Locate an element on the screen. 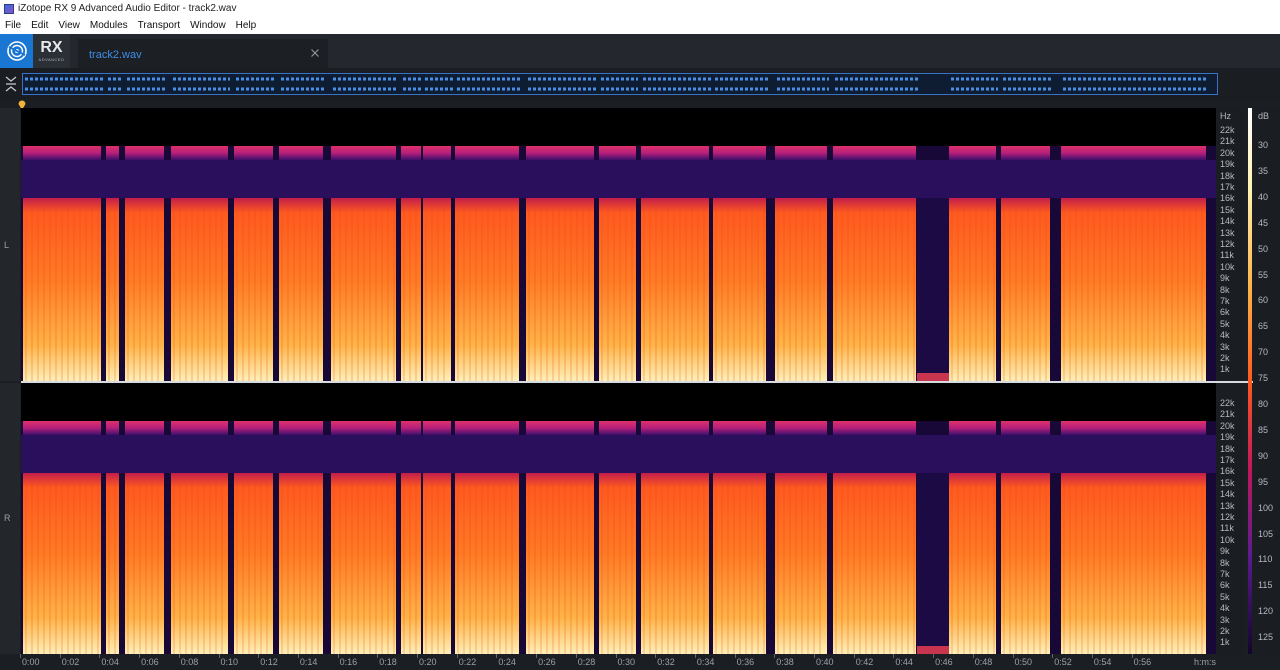 The height and width of the screenshot is (670, 1280). hz-tick-label: 20k is located at coordinates (1227, 152).